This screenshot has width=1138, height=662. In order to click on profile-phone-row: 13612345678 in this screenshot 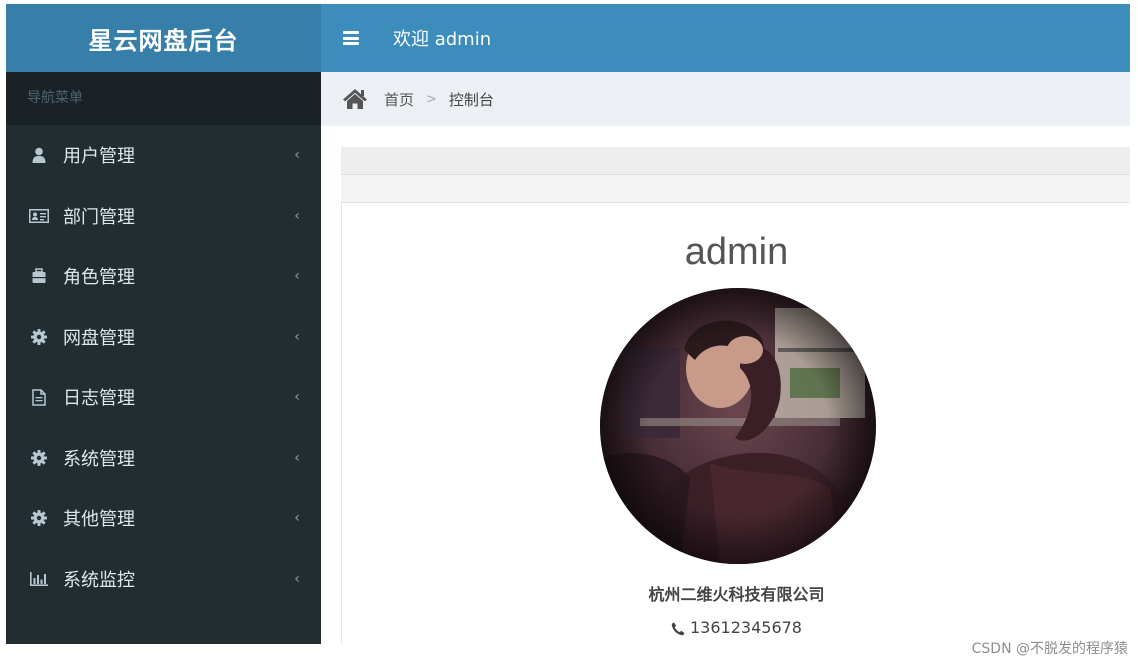, I will do `click(736, 627)`.